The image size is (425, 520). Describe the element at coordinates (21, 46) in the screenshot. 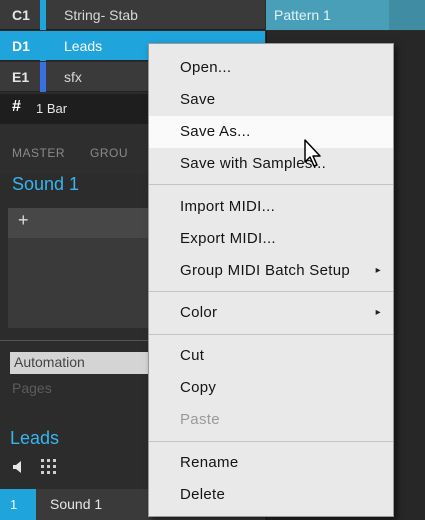

I see `group-id: D1` at that location.